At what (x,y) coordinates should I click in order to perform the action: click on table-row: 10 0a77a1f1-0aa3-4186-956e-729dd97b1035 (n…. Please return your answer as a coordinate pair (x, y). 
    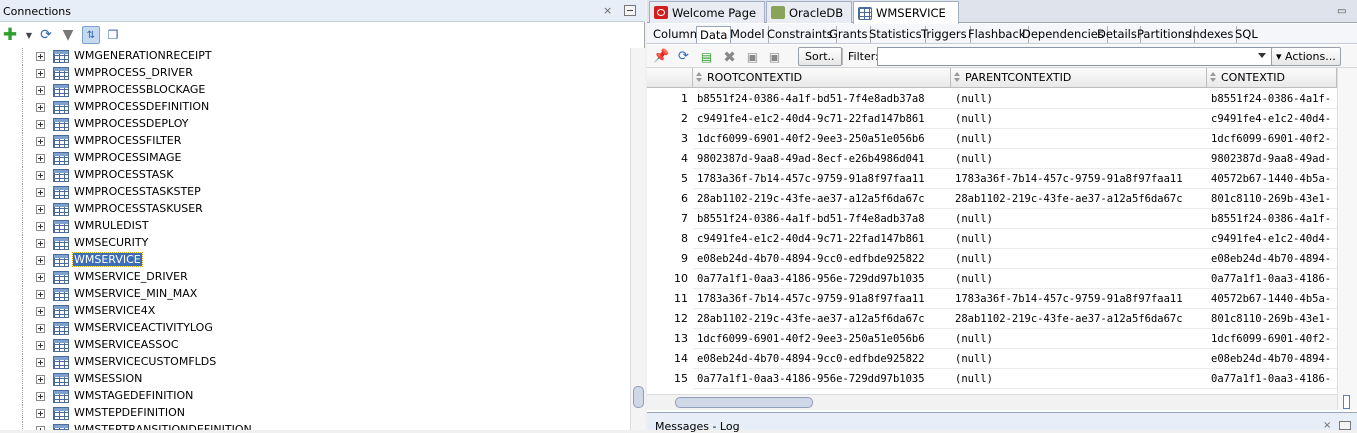
    Looking at the image, I should click on (992, 279).